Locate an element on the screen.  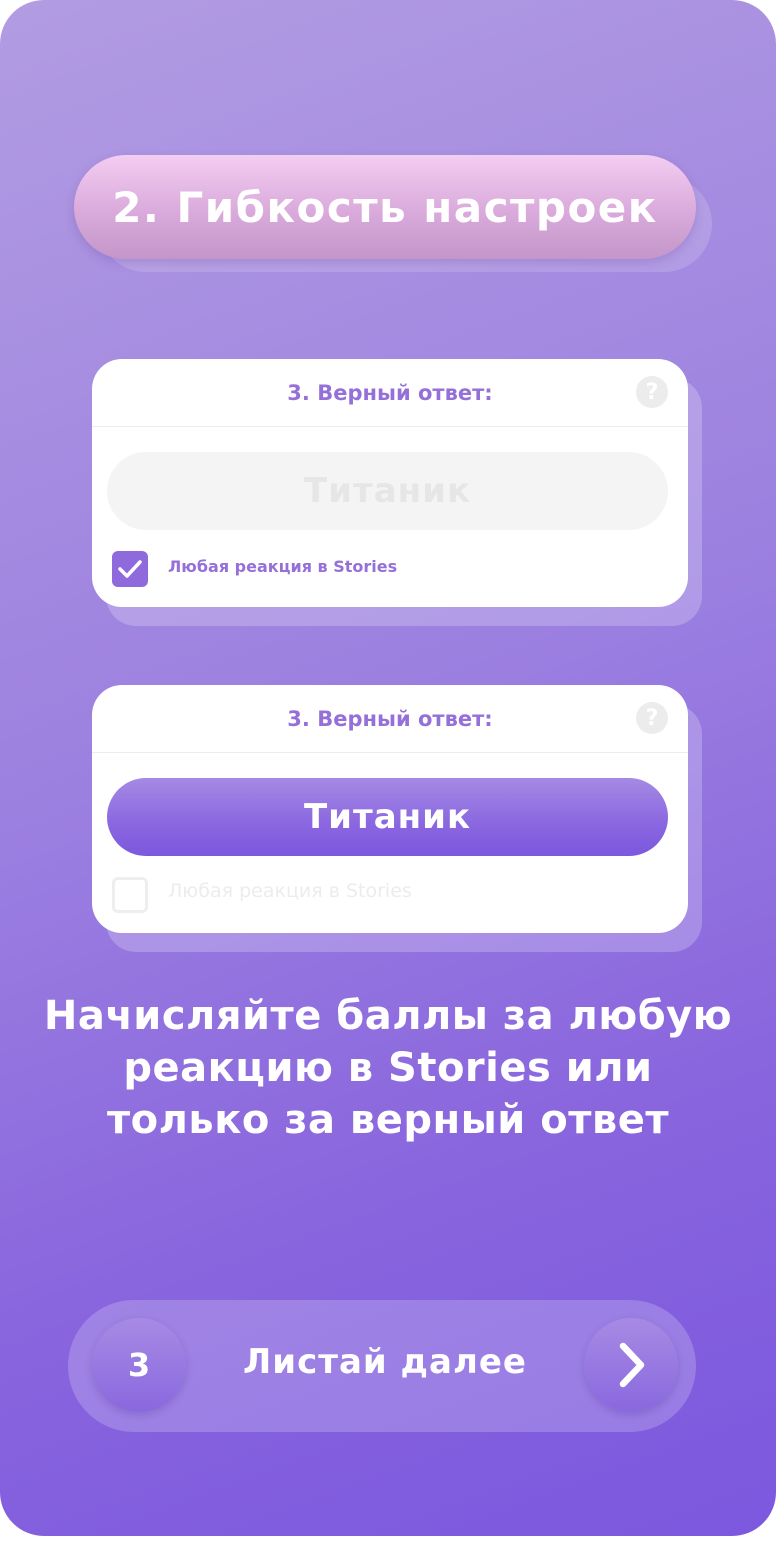
next-button is located at coordinates (631, 1365).